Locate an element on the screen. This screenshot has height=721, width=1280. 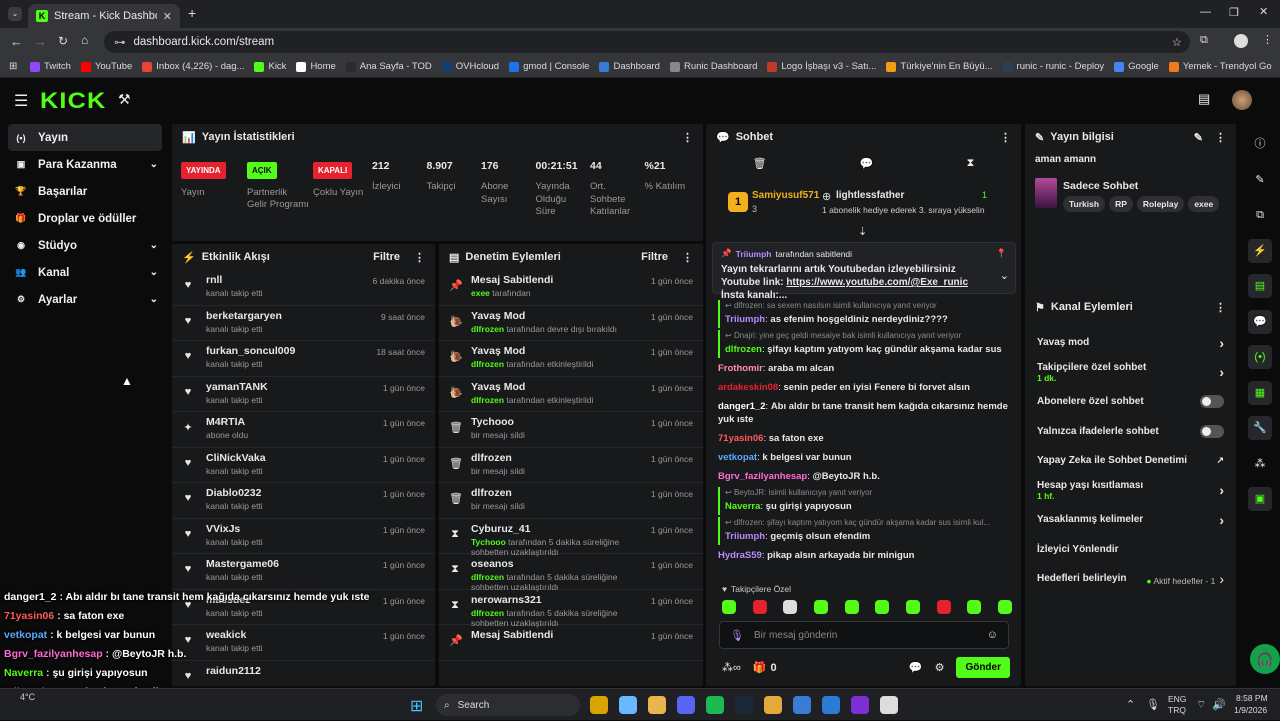
gift-target: lightlessfather is located at coordinates (870, 195).